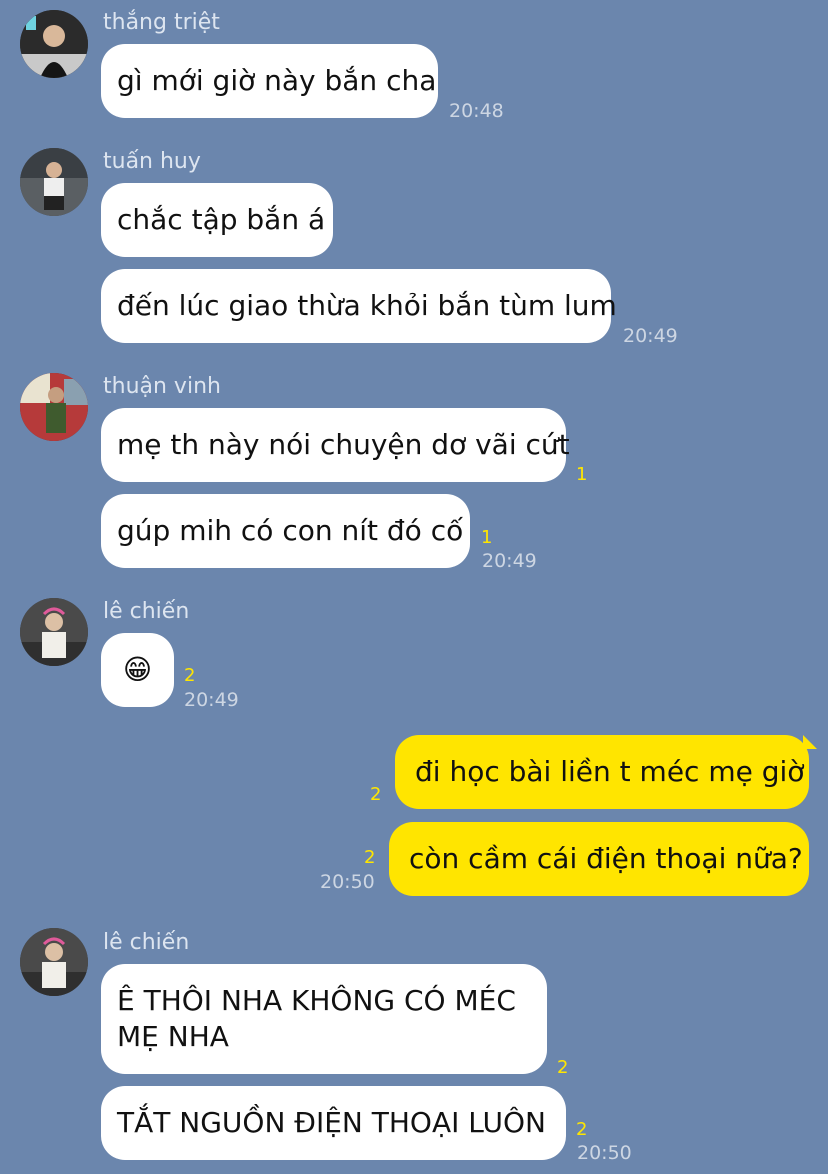 This screenshot has width=828, height=1174. What do you see at coordinates (324, 1019) in the screenshot?
I see `message-bubble: Ê THÔI NHA KHÔNG CÓ MÉC MẸ NHA` at bounding box center [324, 1019].